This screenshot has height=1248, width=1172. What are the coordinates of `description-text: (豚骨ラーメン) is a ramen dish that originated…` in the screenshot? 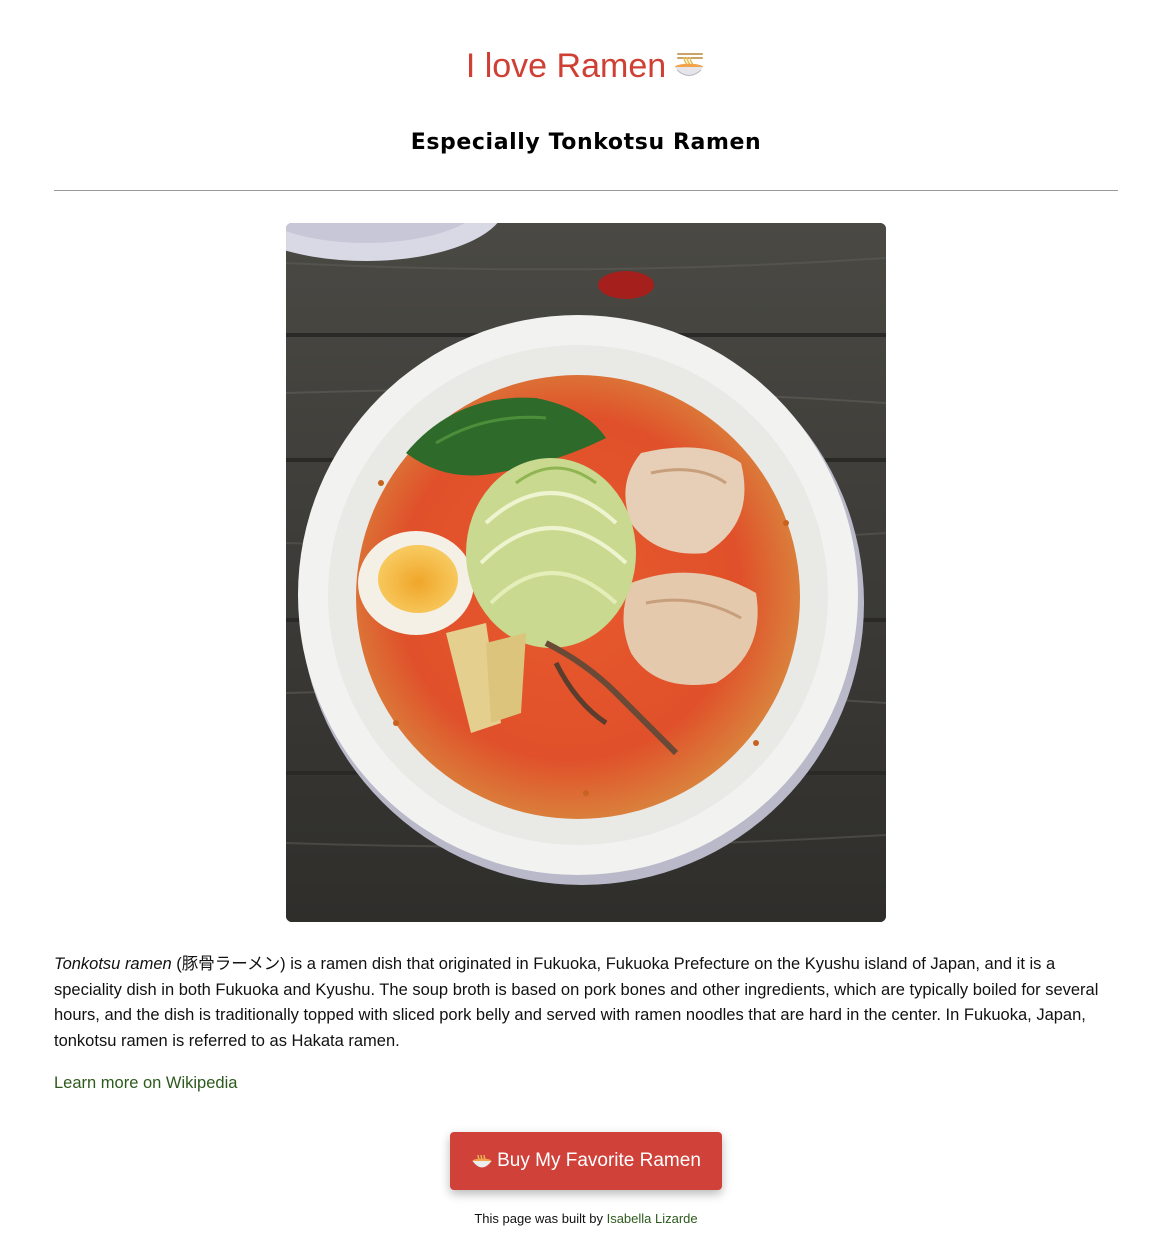 It's located at (576, 1002).